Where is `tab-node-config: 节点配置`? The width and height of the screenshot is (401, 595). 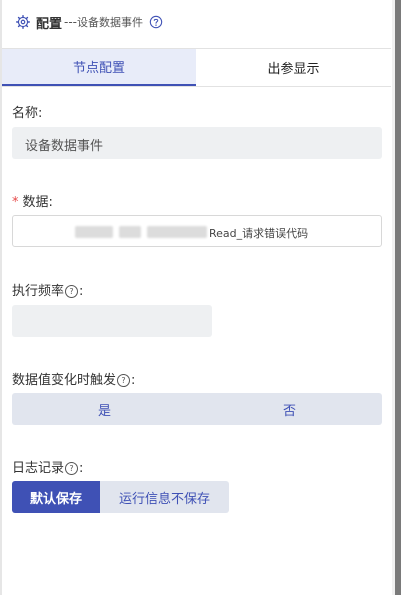
tab-node-config: 节点配置 is located at coordinates (99, 67).